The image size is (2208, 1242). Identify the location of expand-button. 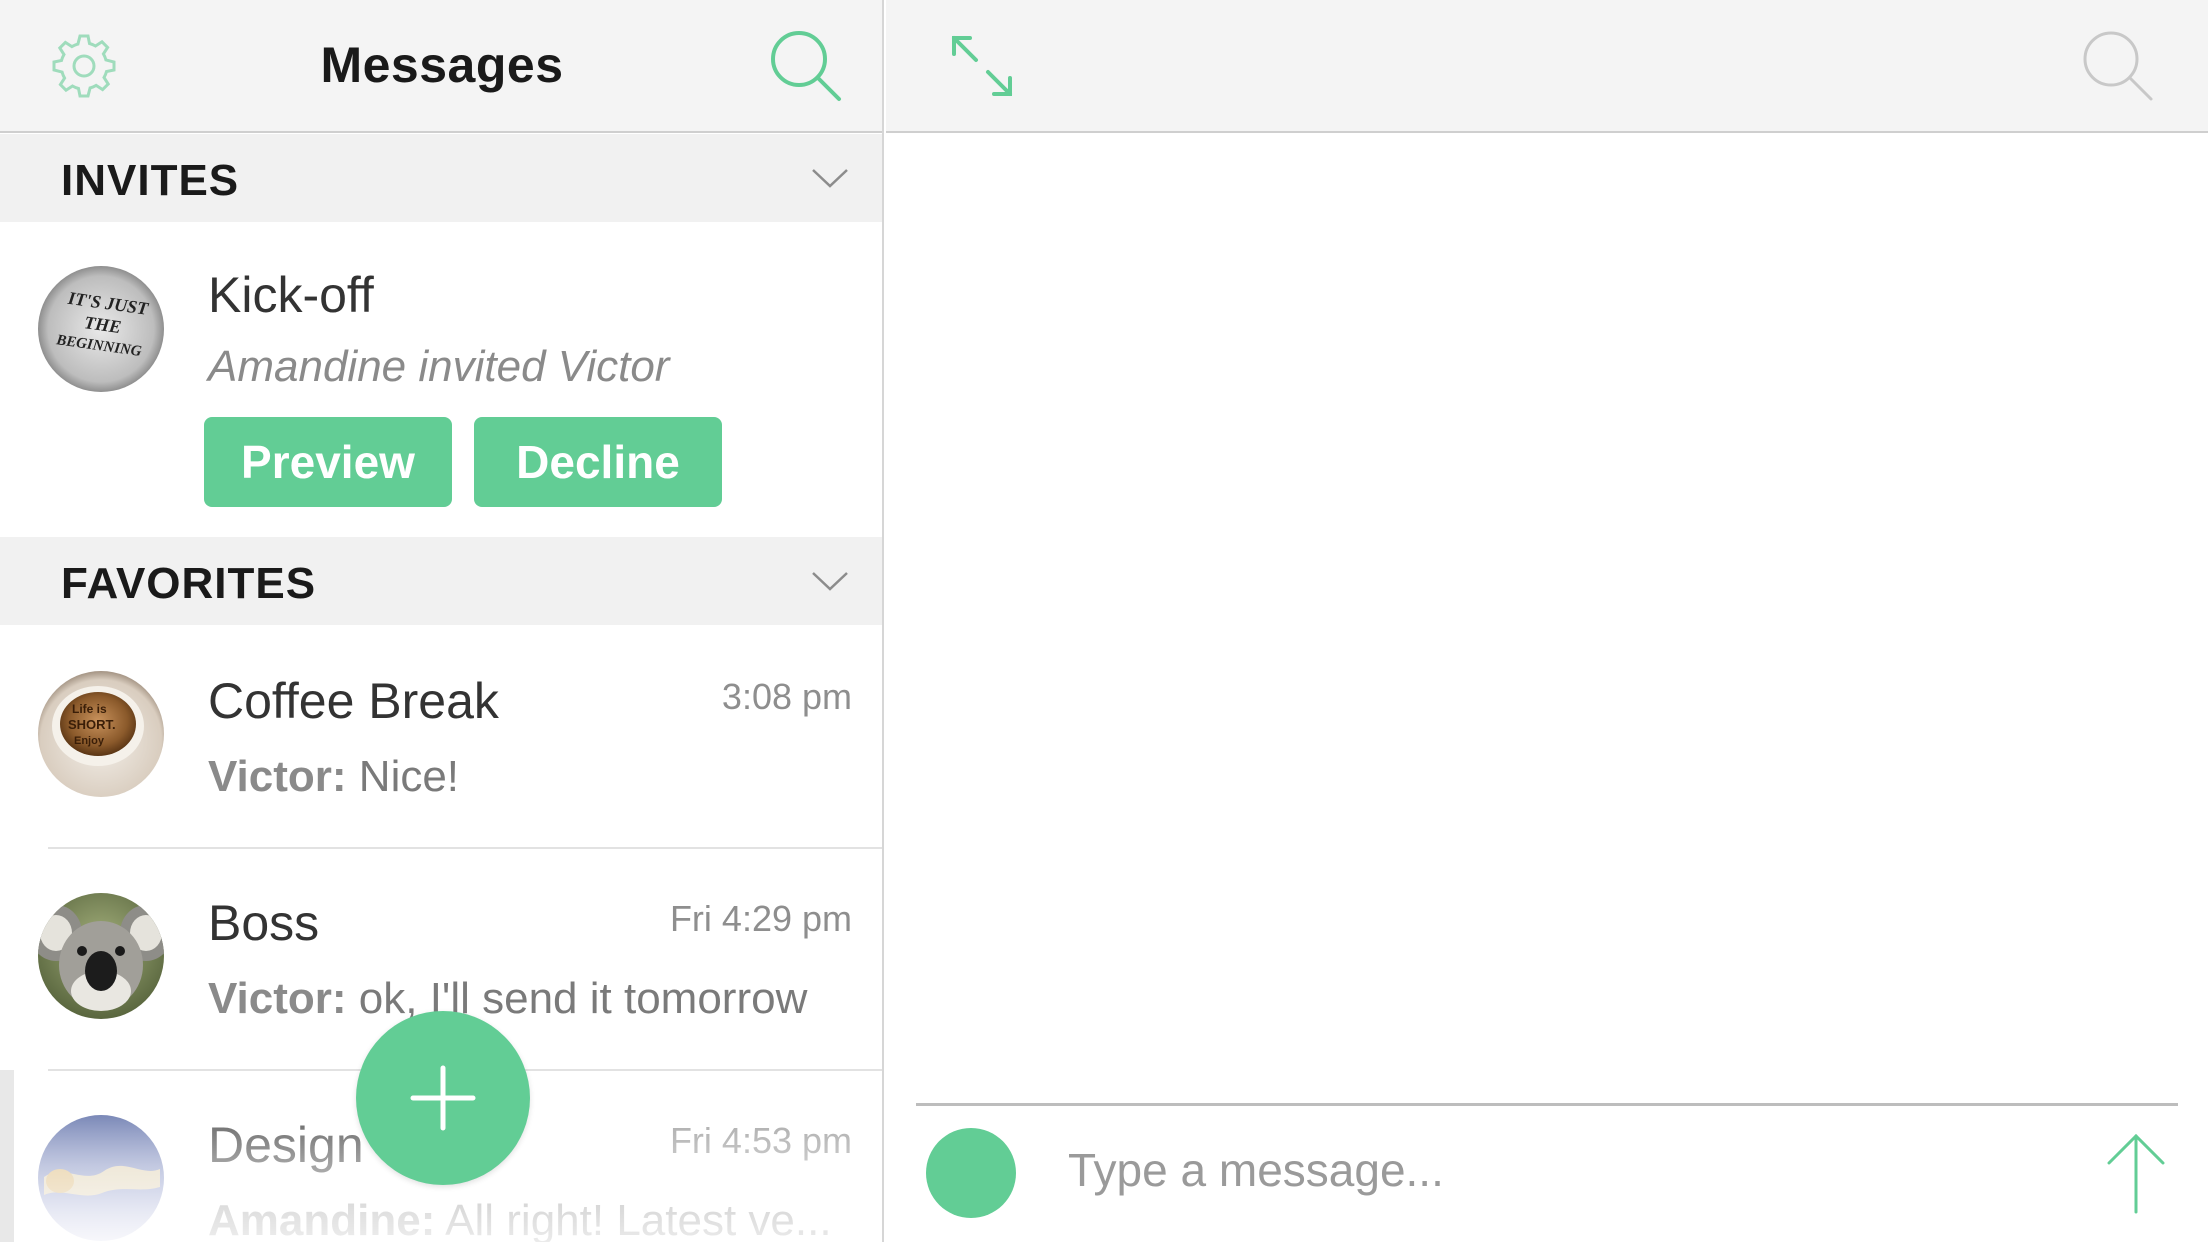
(982, 66).